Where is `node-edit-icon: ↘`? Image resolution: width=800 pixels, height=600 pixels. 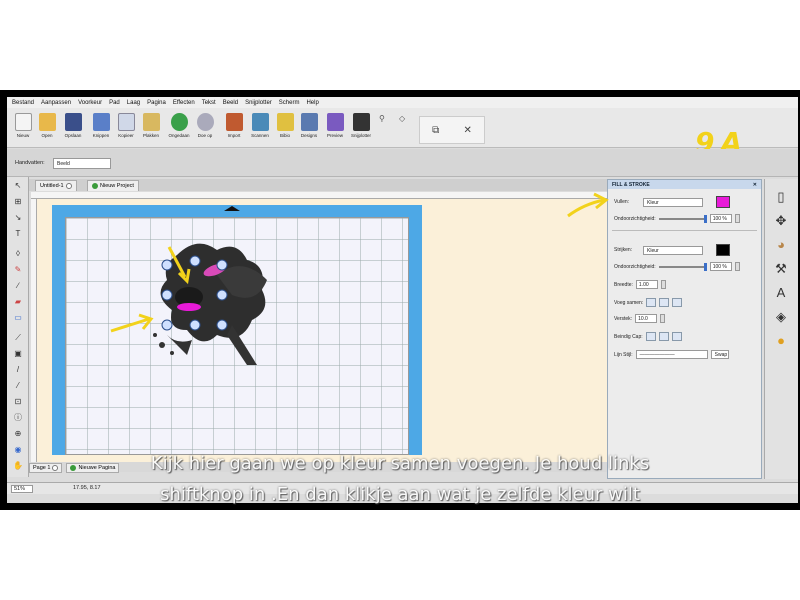 node-edit-icon: ↘ is located at coordinates (18, 218).